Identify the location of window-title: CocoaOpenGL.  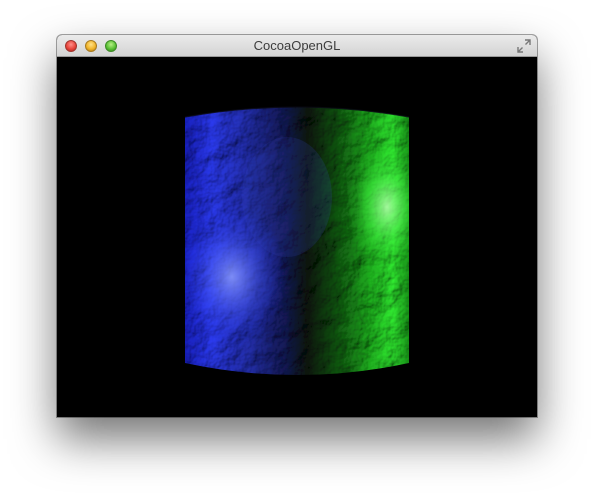
(297, 45).